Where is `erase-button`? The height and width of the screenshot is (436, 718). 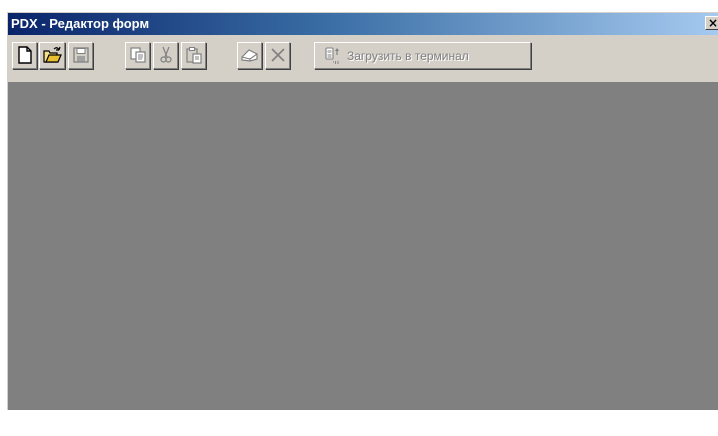 erase-button is located at coordinates (249, 55).